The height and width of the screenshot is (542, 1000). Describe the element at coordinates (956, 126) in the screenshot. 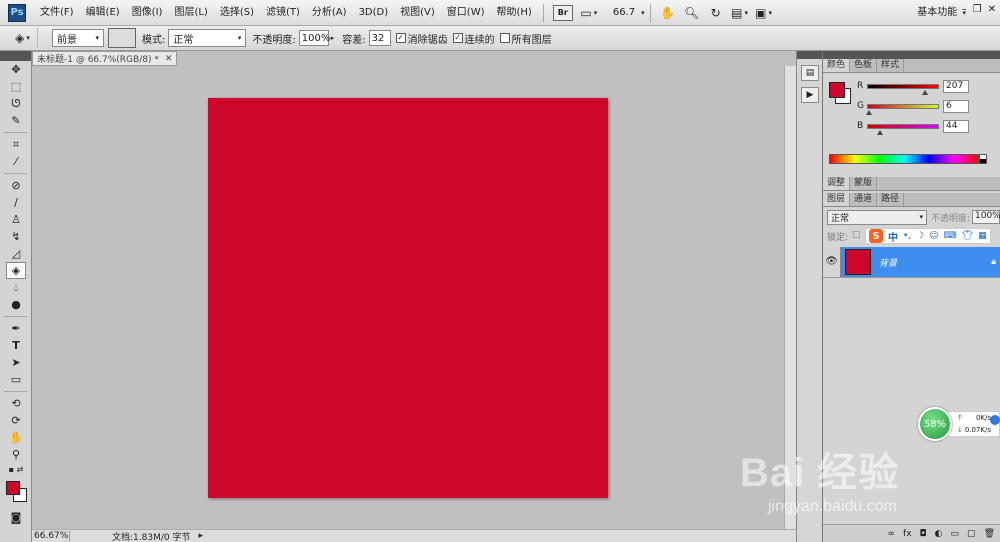

I see `blue-value: 44` at that location.